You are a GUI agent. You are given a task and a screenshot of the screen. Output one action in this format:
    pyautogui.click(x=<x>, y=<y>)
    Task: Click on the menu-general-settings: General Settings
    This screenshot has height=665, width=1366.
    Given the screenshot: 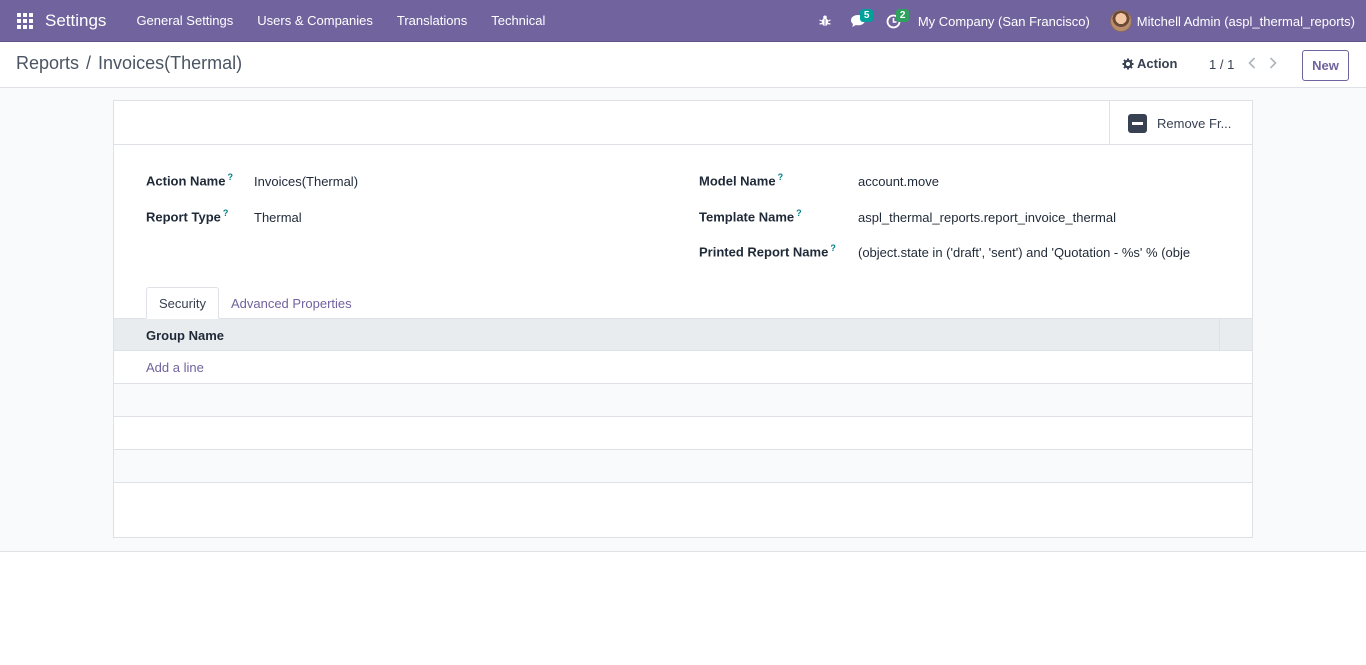 What is the action you would take?
    pyautogui.click(x=184, y=20)
    